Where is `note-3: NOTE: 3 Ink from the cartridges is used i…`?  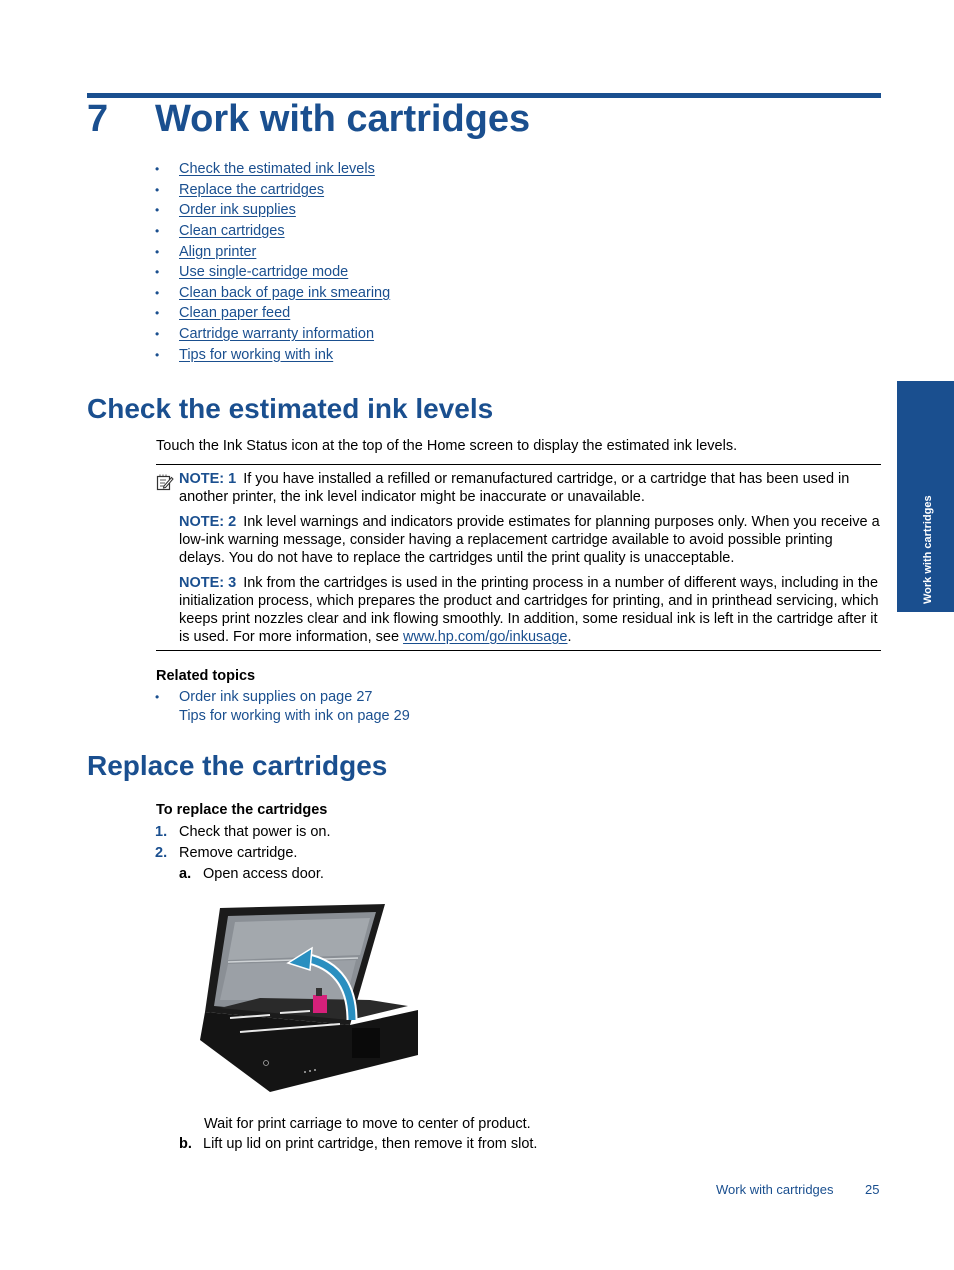 note-3: NOTE: 3 Ink from the cartridges is used i… is located at coordinates (530, 610).